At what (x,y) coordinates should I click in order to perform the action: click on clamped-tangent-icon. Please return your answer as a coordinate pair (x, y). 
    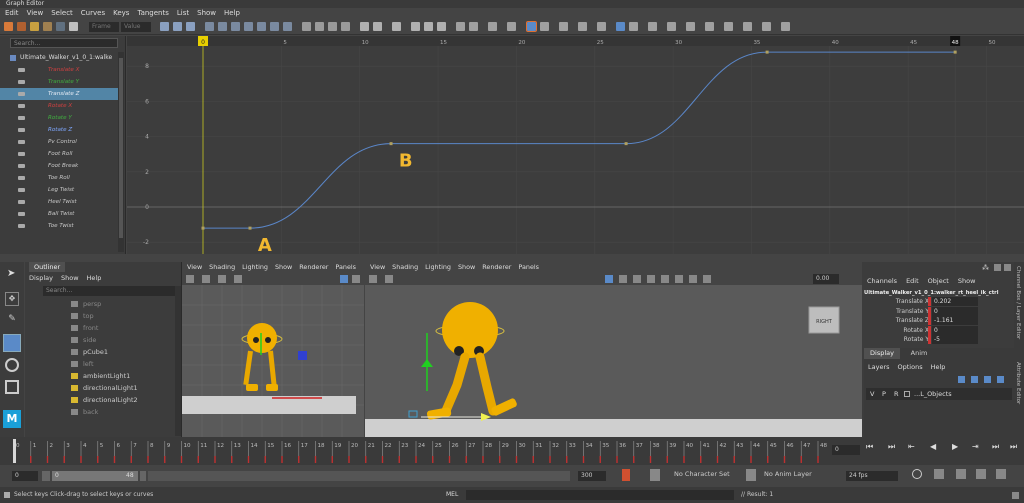
    Looking at the image, I should click on (235, 26).